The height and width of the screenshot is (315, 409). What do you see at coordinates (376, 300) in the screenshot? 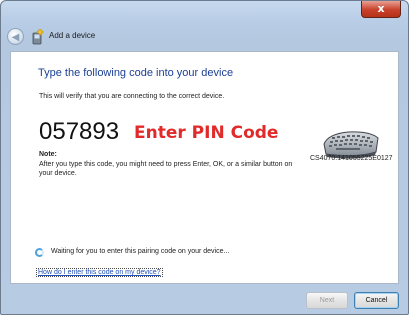
I see `cancel-button: Cancel` at bounding box center [376, 300].